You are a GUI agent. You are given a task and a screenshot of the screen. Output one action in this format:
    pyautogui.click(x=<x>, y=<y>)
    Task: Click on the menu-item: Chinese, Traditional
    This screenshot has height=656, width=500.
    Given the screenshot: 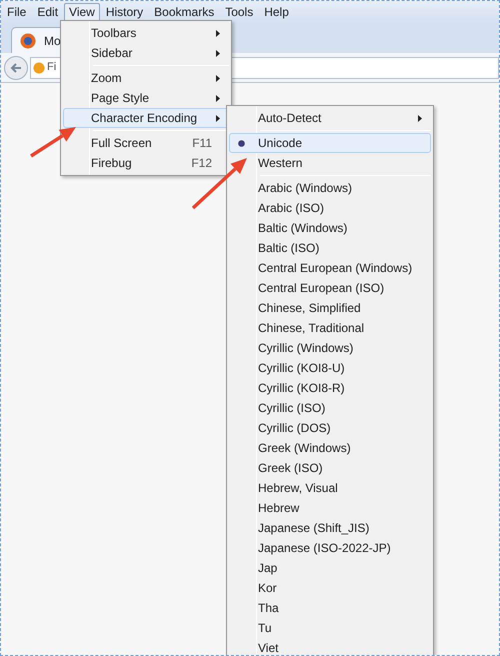 What is the action you would take?
    pyautogui.click(x=330, y=328)
    